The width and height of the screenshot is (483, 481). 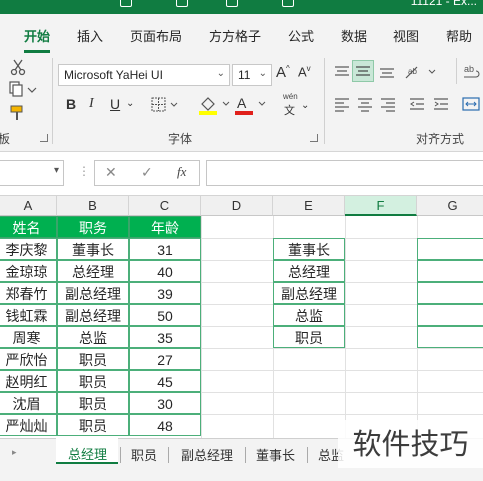 What do you see at coordinates (28, 271) in the screenshot?
I see `cell-name: 金琼琼` at bounding box center [28, 271].